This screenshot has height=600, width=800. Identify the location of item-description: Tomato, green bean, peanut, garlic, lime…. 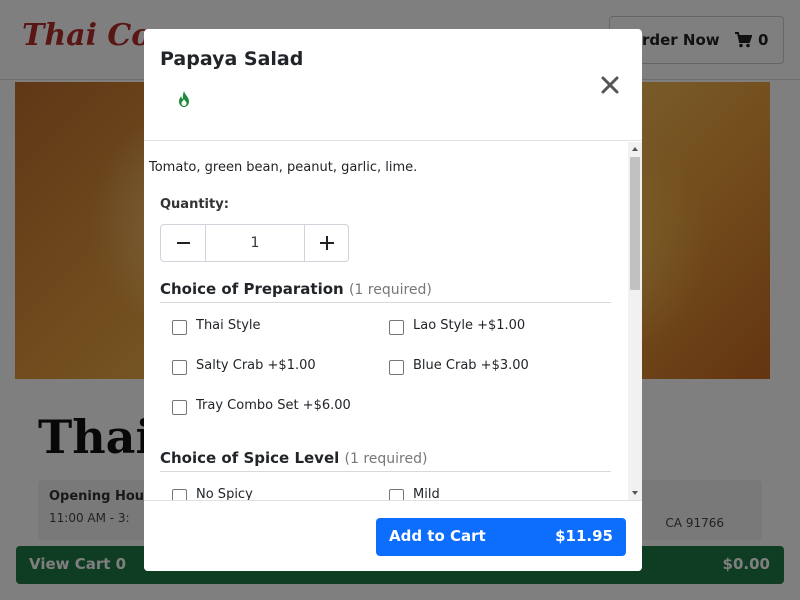
(283, 167).